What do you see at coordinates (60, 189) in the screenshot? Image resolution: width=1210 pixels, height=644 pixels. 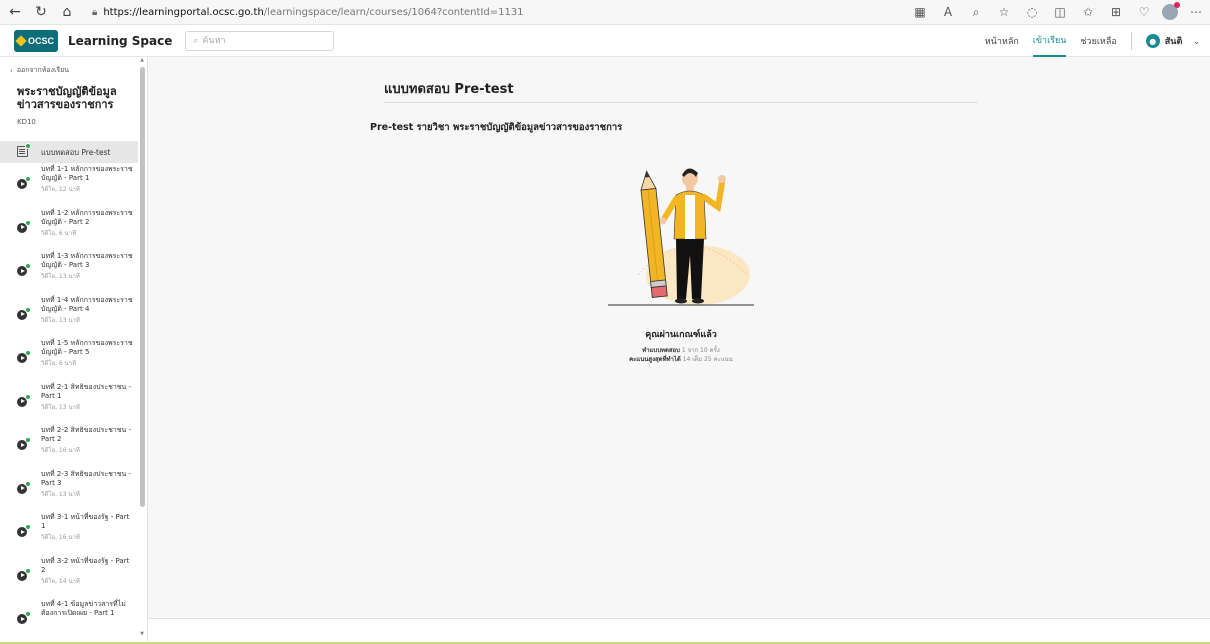 I see `lesson-meta: วิดีโอ, 12 นาที` at bounding box center [60, 189].